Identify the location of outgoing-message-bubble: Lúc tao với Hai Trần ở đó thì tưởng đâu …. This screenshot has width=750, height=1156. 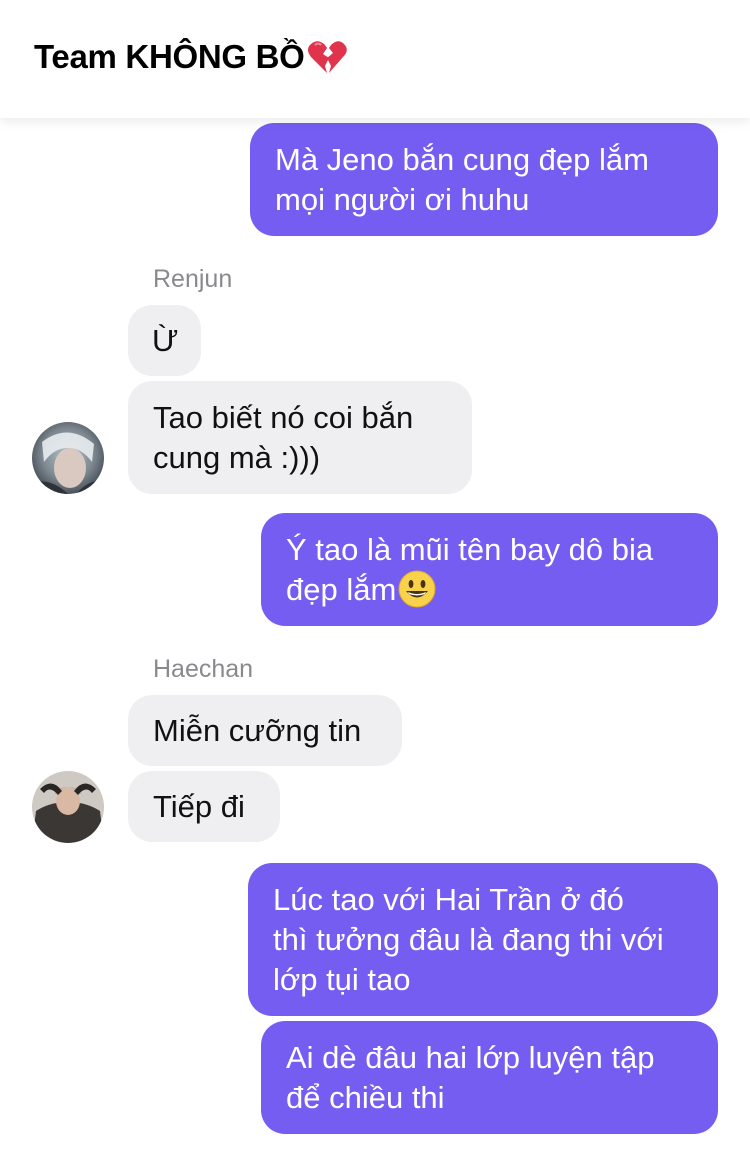
(483, 939).